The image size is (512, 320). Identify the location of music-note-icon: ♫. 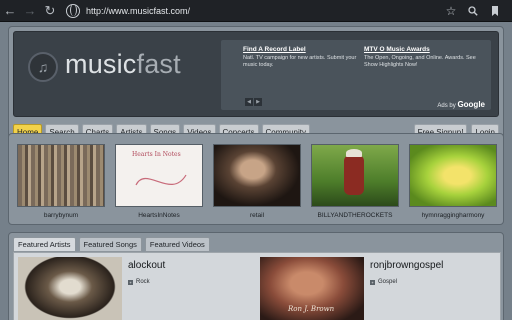
(43, 67).